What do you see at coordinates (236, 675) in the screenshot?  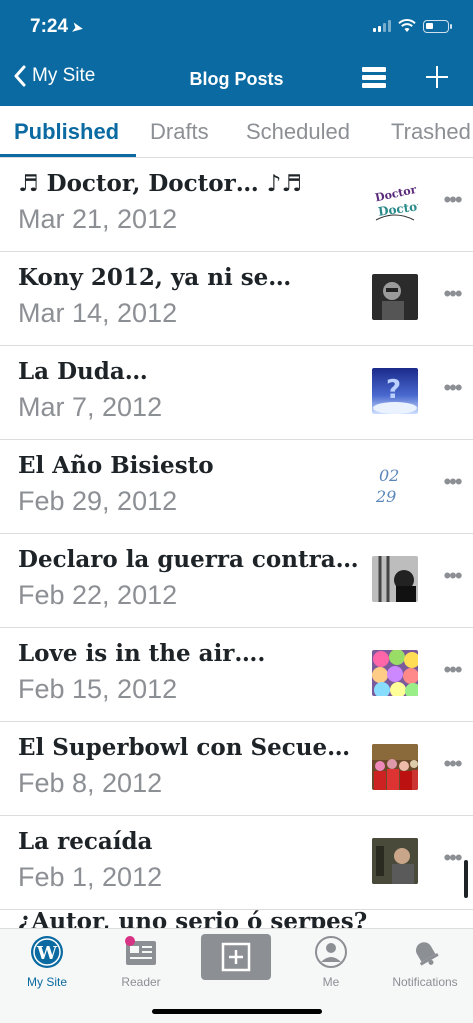 I see `post-row: Love is in the air…. Feb 15, 2012 •••` at bounding box center [236, 675].